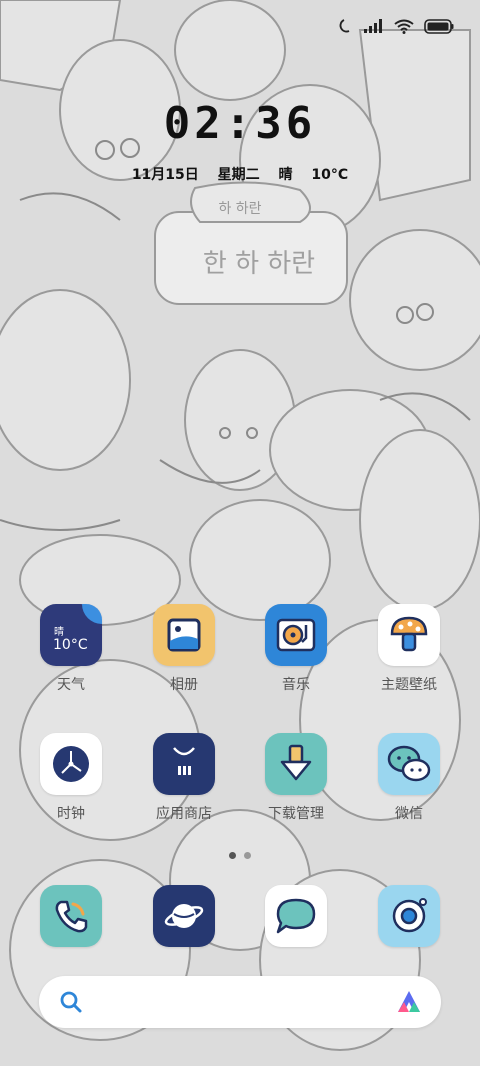  What do you see at coordinates (184, 635) in the screenshot?
I see `gallery-icon` at bounding box center [184, 635].